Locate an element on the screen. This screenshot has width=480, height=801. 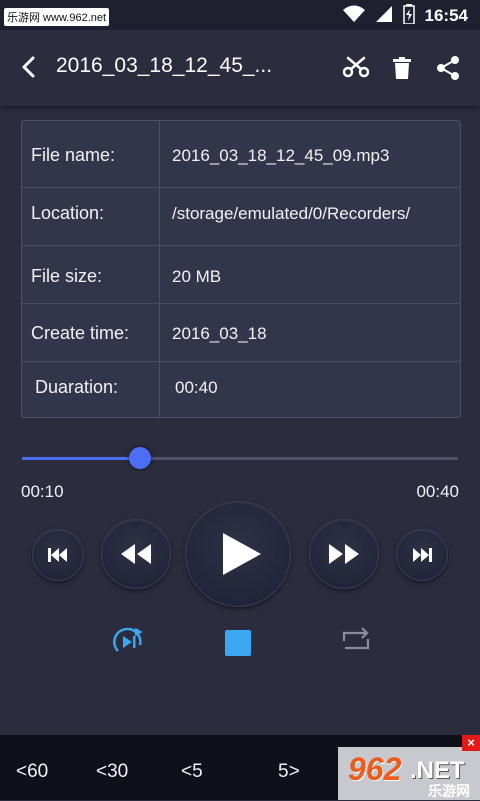
info-value: 20 MB is located at coordinates (197, 276).